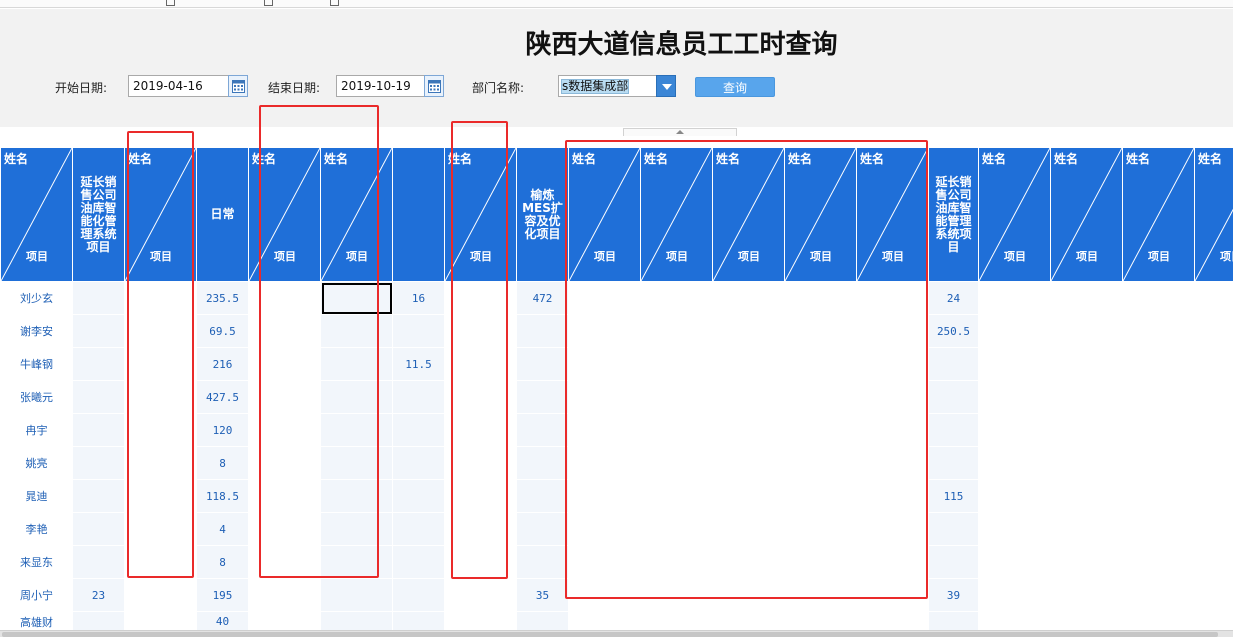 This screenshot has width=1233, height=637. I want to click on scrollbar-thumb, so click(610, 634).